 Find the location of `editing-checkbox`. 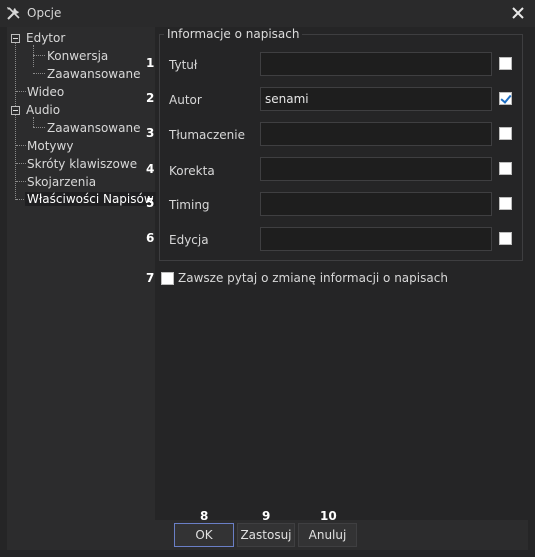

editing-checkbox is located at coordinates (505, 238).